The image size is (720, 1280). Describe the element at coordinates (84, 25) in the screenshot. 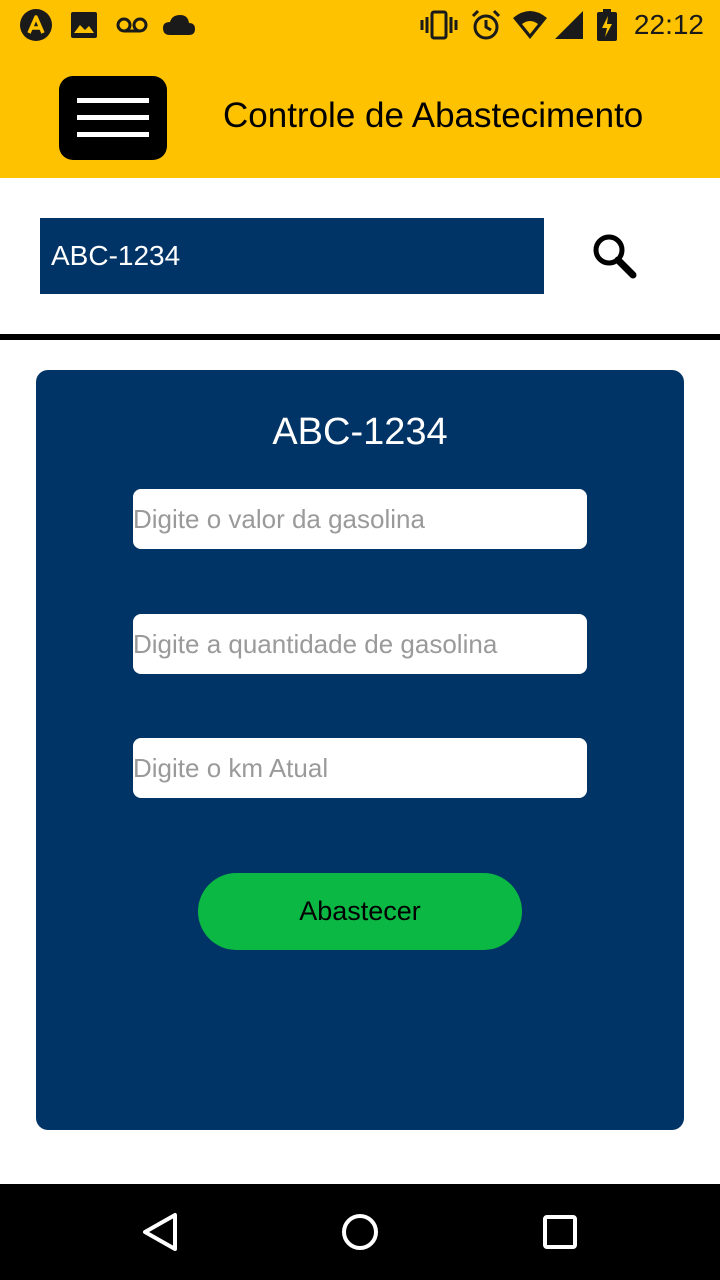

I see `image-icon` at that location.